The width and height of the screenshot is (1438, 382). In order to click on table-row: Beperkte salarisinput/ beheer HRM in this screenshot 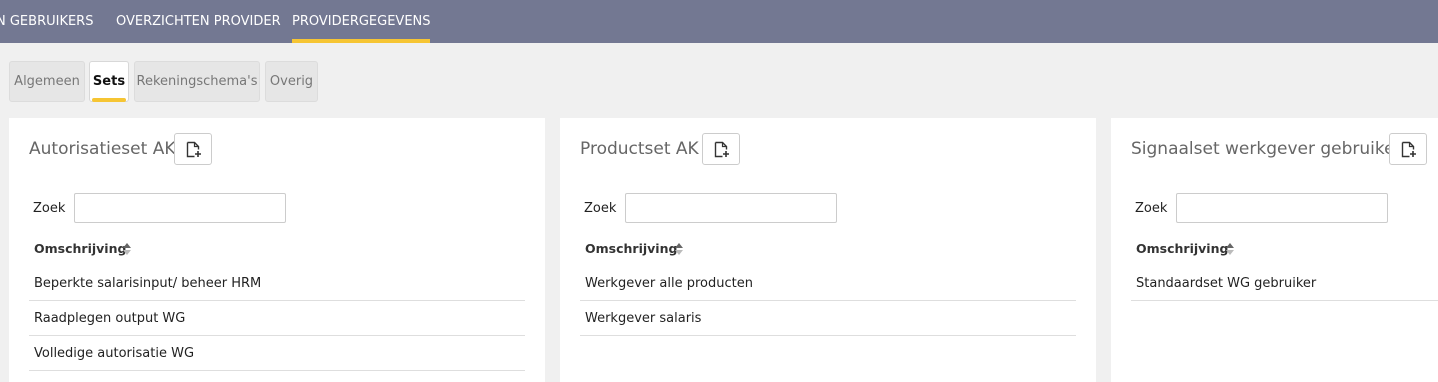, I will do `click(277, 283)`.